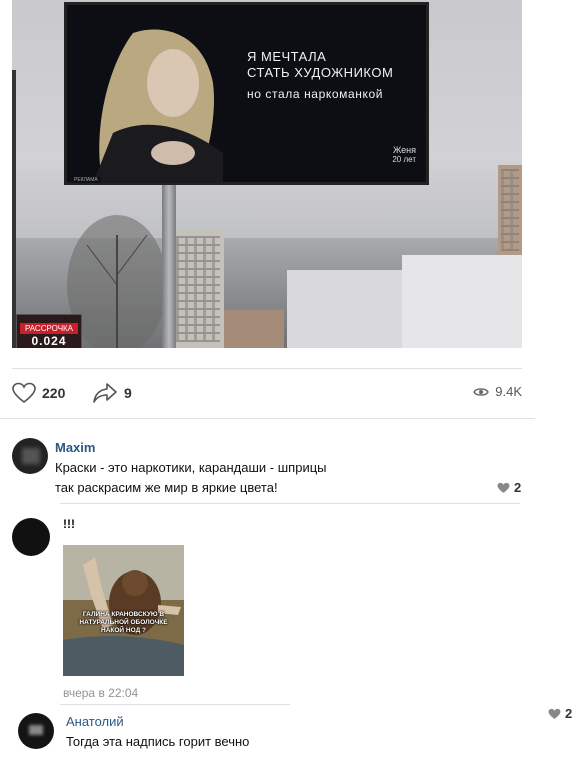 This screenshot has height=767, width=580. What do you see at coordinates (287, 56) in the screenshot?
I see `billboard-line1: Я МЕЧТАЛА` at bounding box center [287, 56].